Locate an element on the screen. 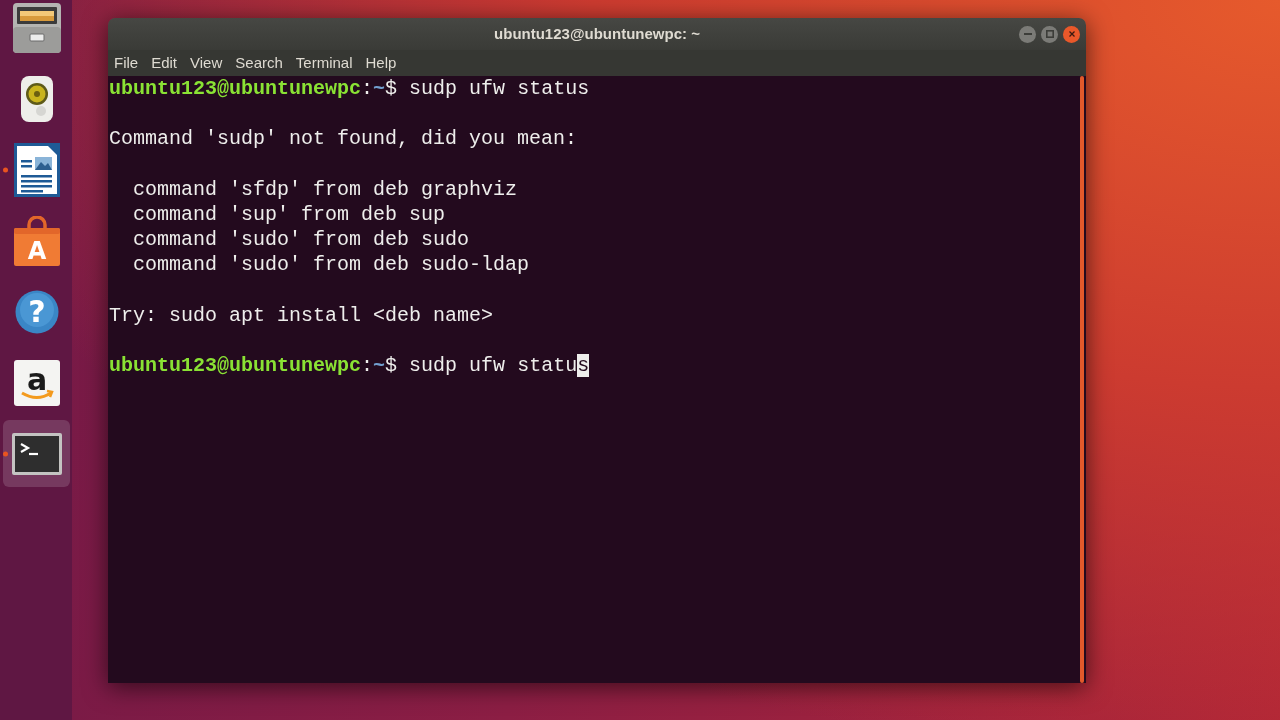  menu-item: Help is located at coordinates (381, 63).